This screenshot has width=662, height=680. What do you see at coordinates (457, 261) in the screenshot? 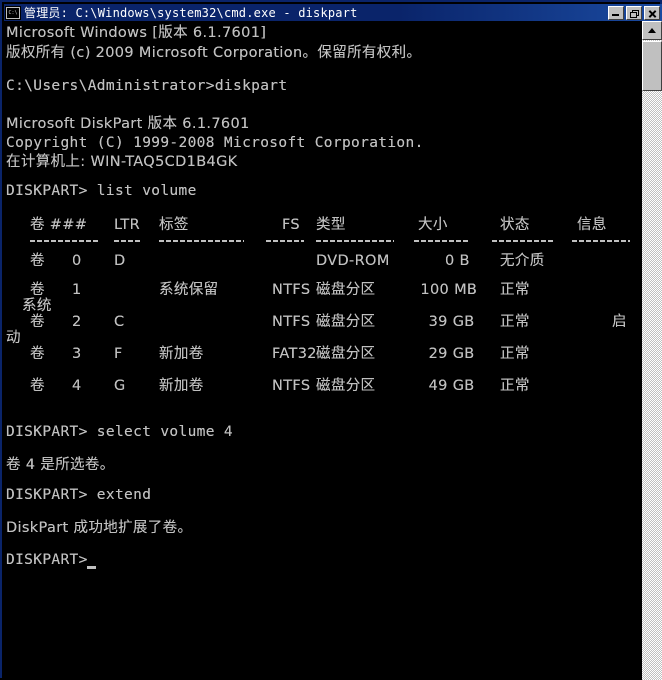
I see `volume-cell-size: 0 B` at bounding box center [457, 261].